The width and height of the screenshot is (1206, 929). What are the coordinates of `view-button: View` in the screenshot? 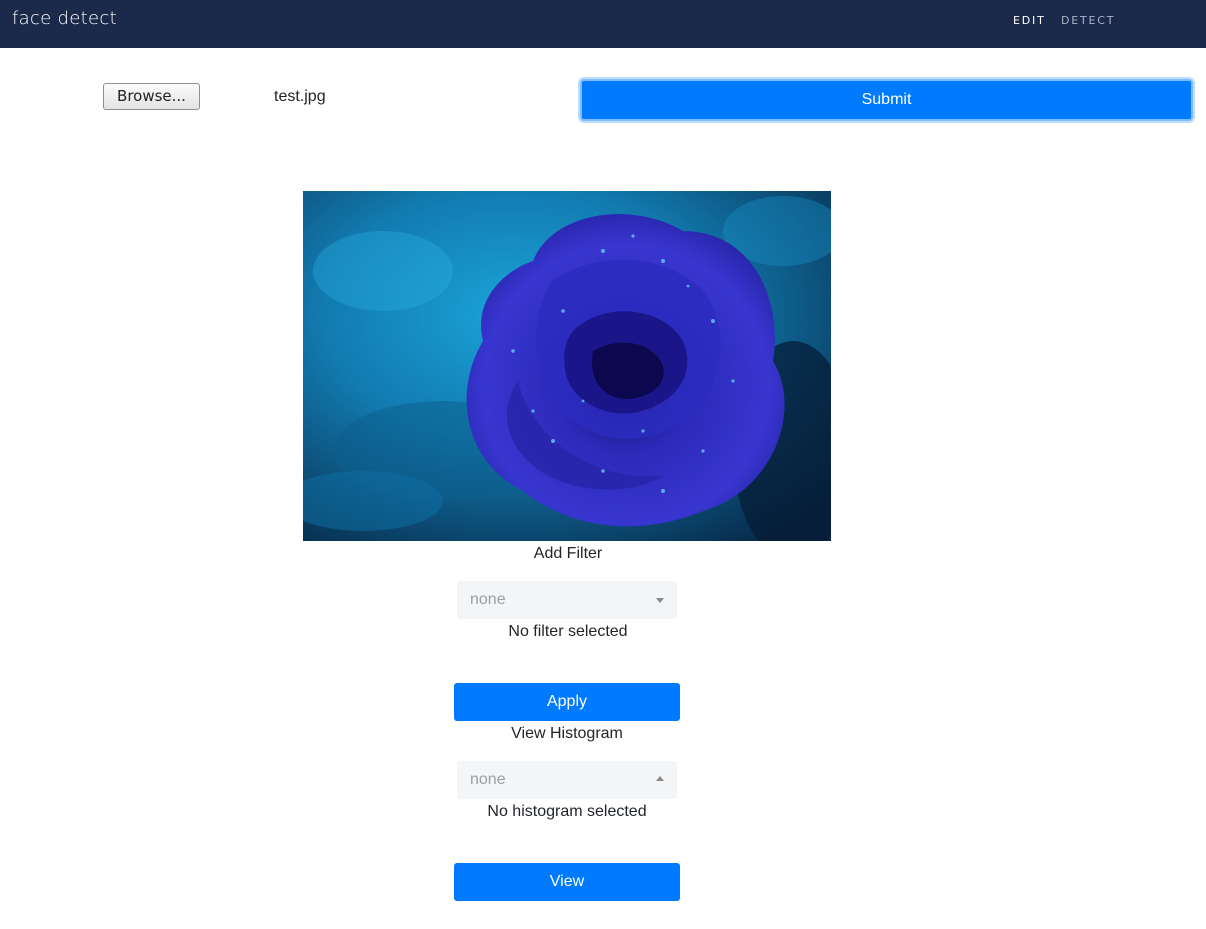 It's located at (567, 882).